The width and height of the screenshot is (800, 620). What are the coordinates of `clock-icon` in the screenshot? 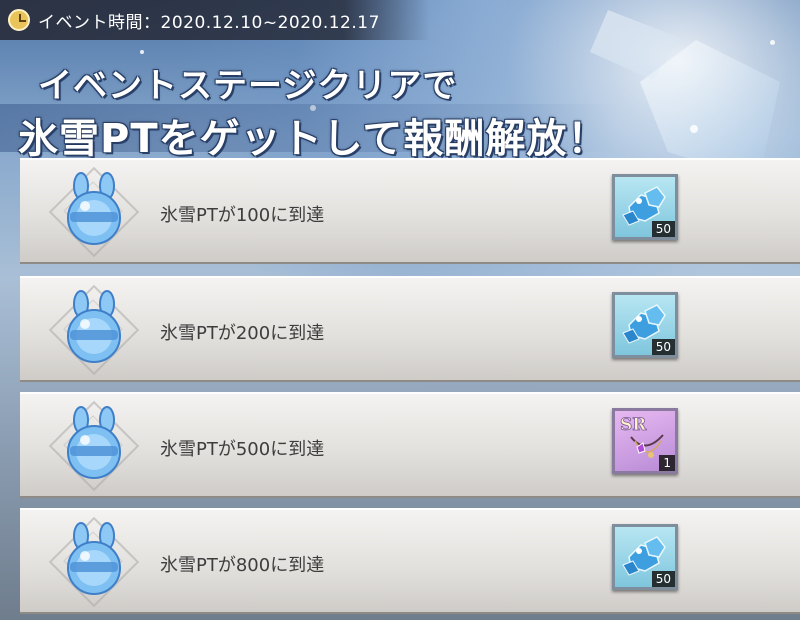 It's located at (19, 20).